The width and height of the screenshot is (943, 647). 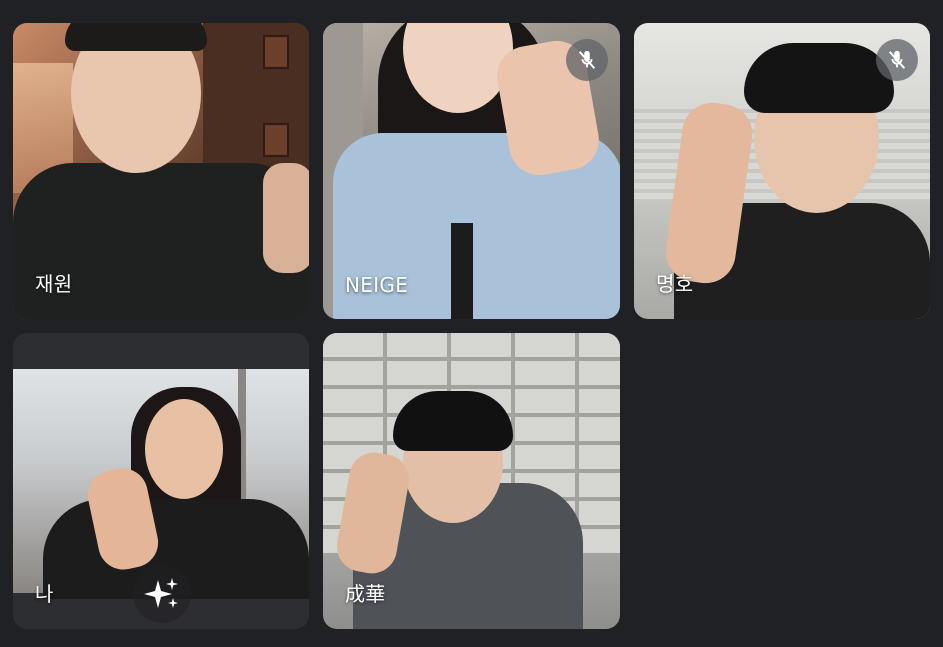 What do you see at coordinates (161, 171) in the screenshot?
I see `participant-tile-1: 재원` at bounding box center [161, 171].